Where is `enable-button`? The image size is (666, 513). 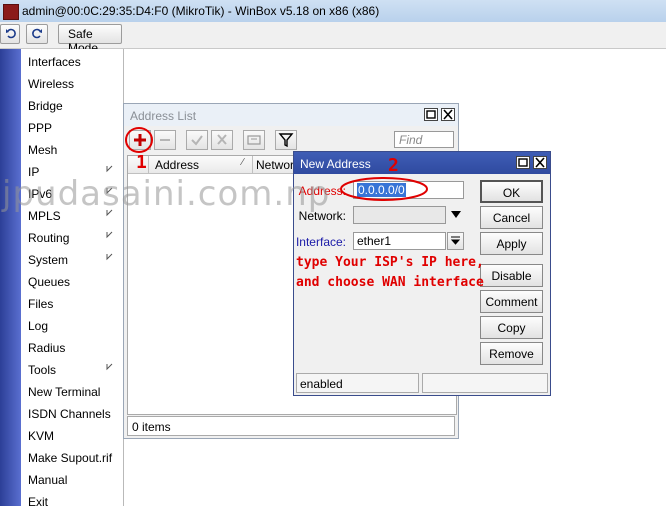
enable-button is located at coordinates (197, 140).